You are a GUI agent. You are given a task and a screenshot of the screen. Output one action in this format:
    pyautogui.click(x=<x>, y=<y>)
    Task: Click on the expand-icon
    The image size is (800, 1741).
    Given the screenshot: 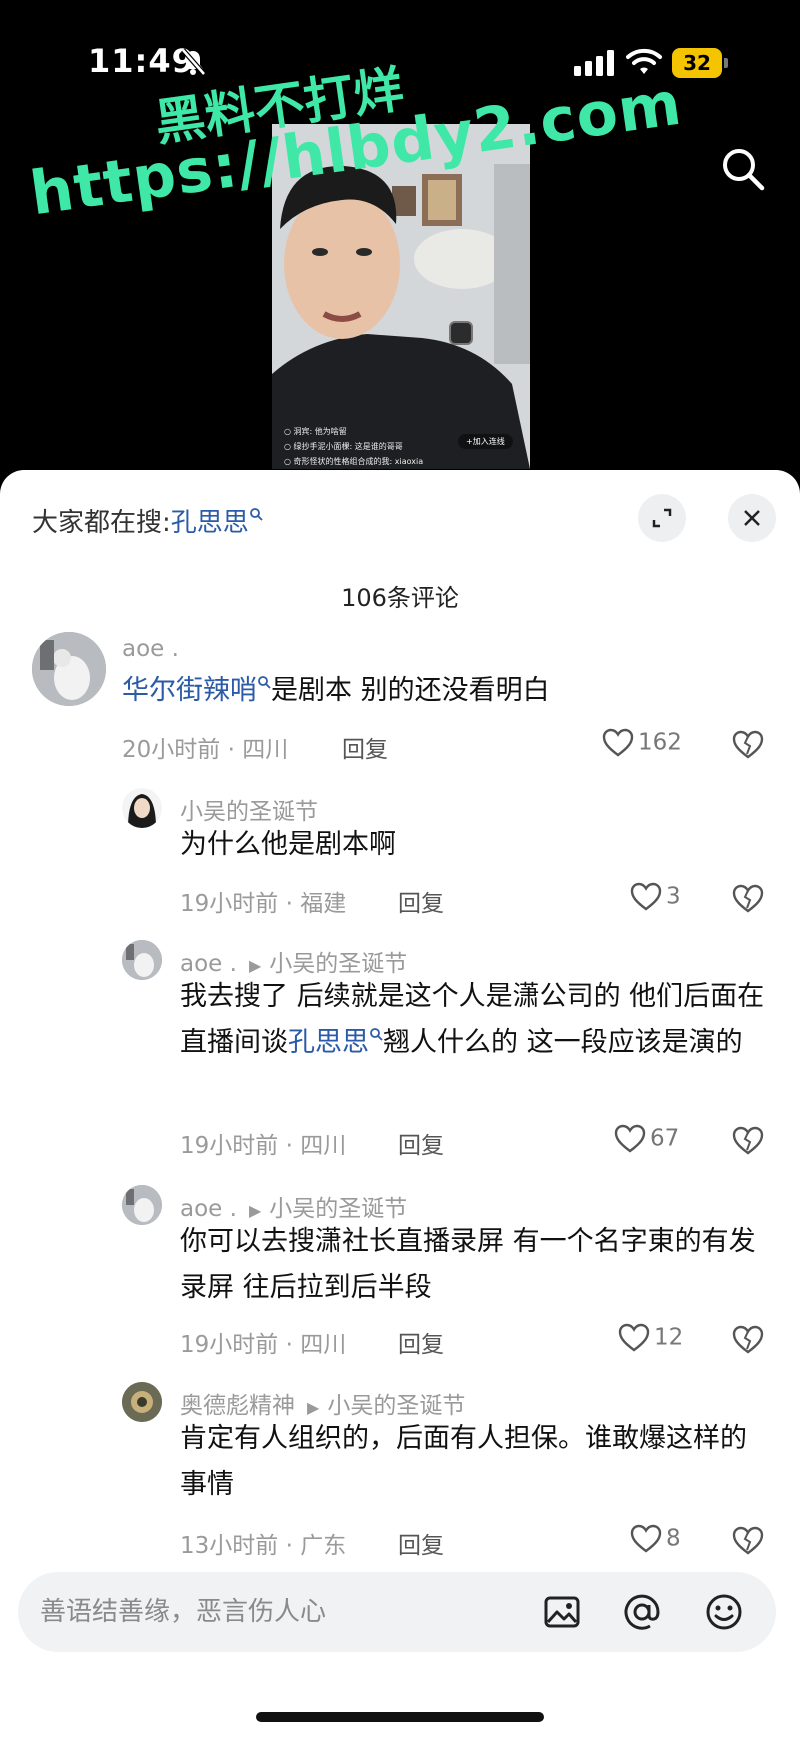 What is the action you would take?
    pyautogui.click(x=662, y=518)
    